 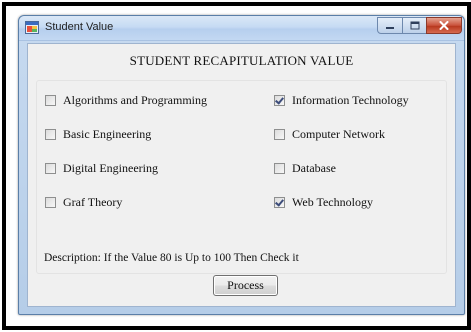 What do you see at coordinates (245, 285) in the screenshot?
I see `process-button: Process` at bounding box center [245, 285].